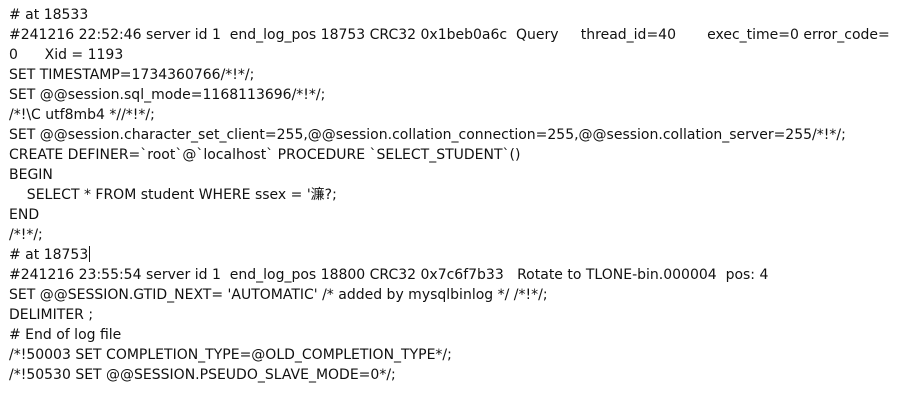  I want to click on log-line: SET @@session.sql_mode=1168113696/*!*/;, so click(167, 95).